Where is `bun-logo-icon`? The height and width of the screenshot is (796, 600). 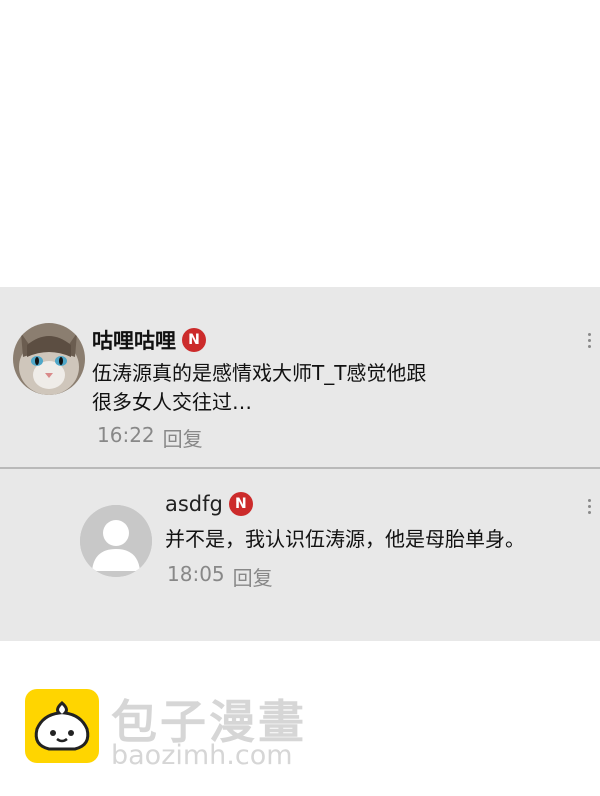
bun-logo-icon is located at coordinates (62, 726).